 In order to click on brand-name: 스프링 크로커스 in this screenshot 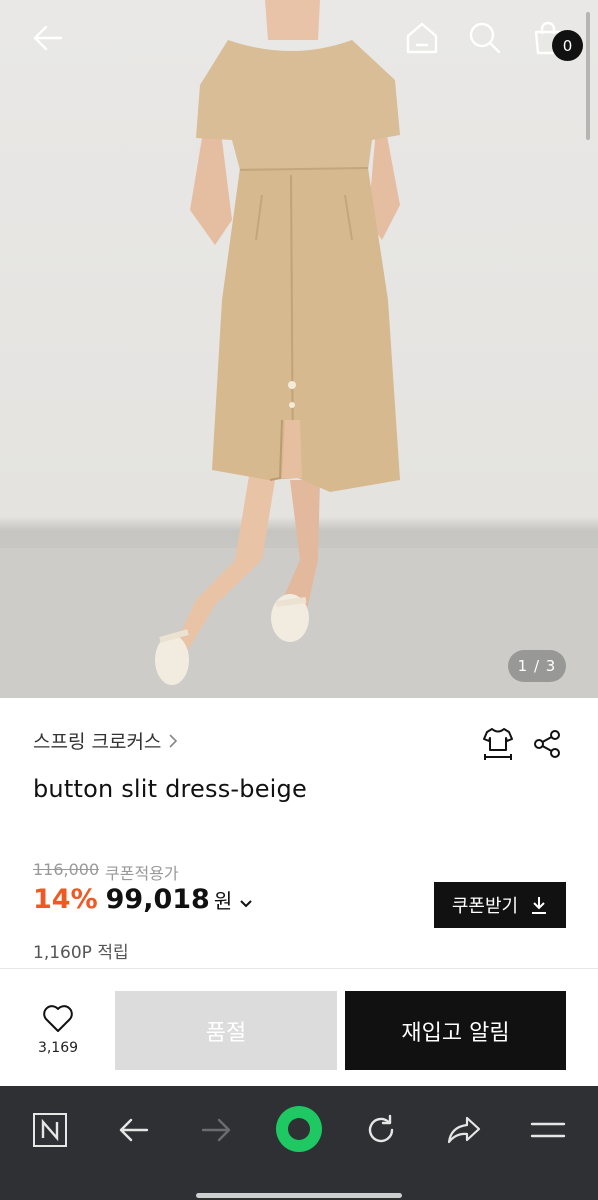, I will do `click(97, 742)`.